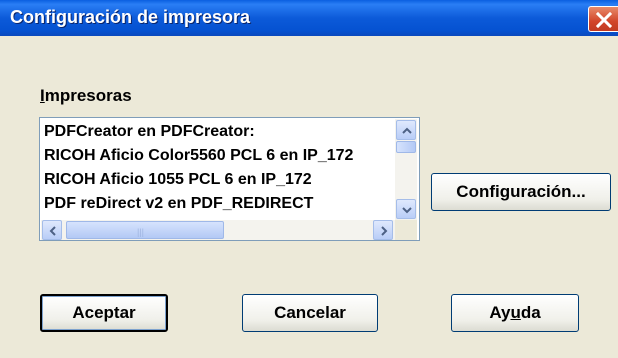 Image resolution: width=618 pixels, height=358 pixels. What do you see at coordinates (530, 312) in the screenshot?
I see `help-label-post: da` at bounding box center [530, 312].